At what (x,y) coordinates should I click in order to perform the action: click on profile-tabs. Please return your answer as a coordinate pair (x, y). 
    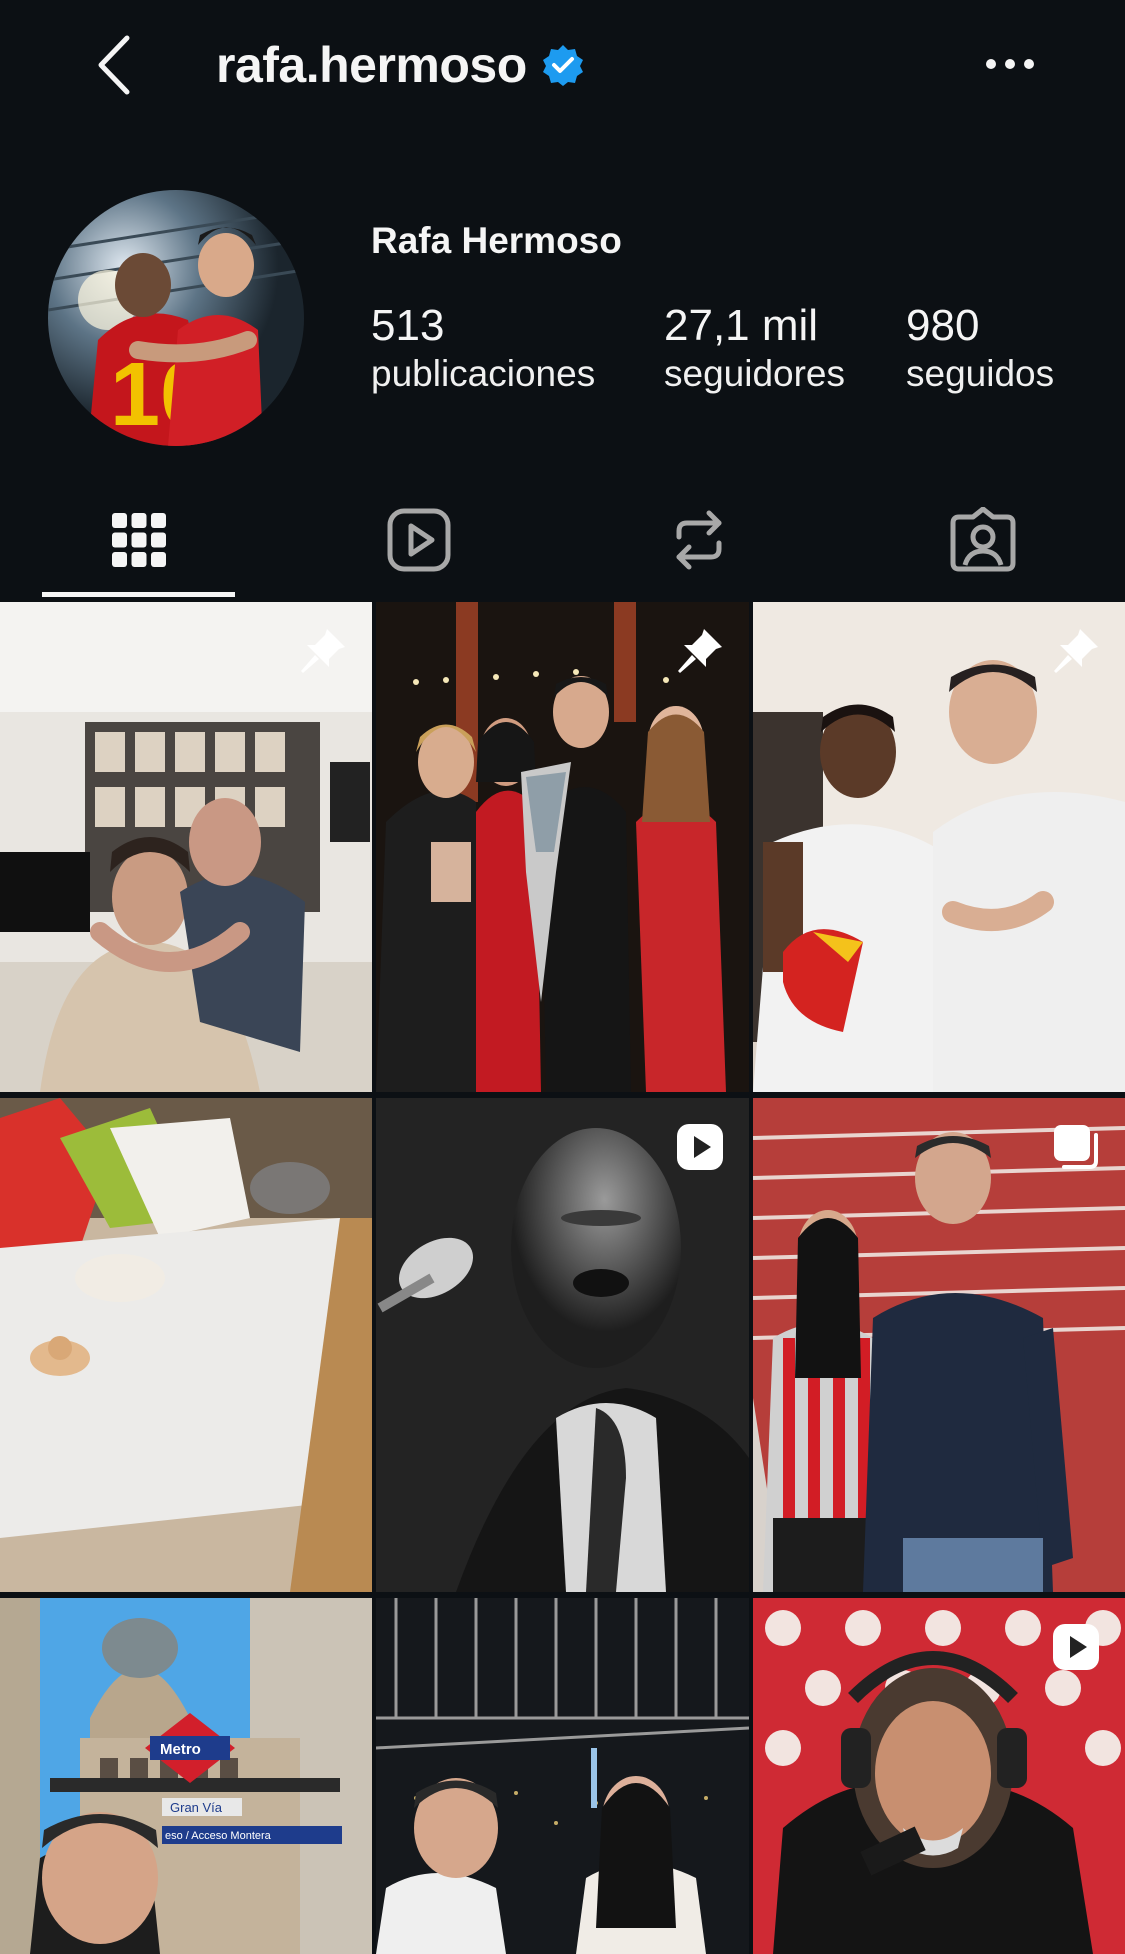
    Looking at the image, I should click on (562, 540).